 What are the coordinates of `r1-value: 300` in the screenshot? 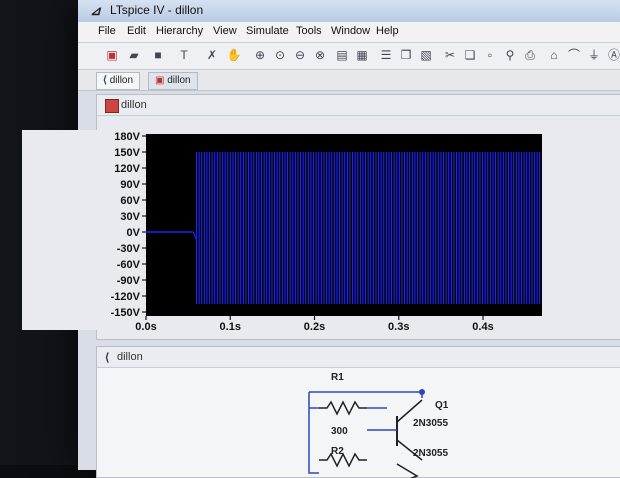 It's located at (339, 431).